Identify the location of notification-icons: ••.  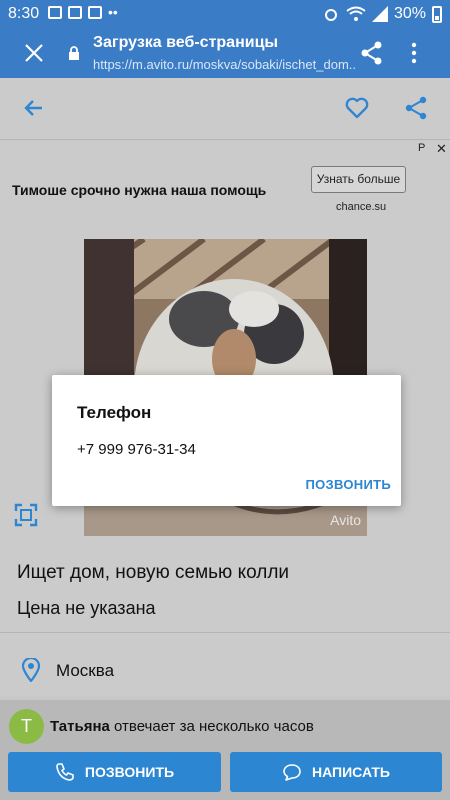
(85, 12).